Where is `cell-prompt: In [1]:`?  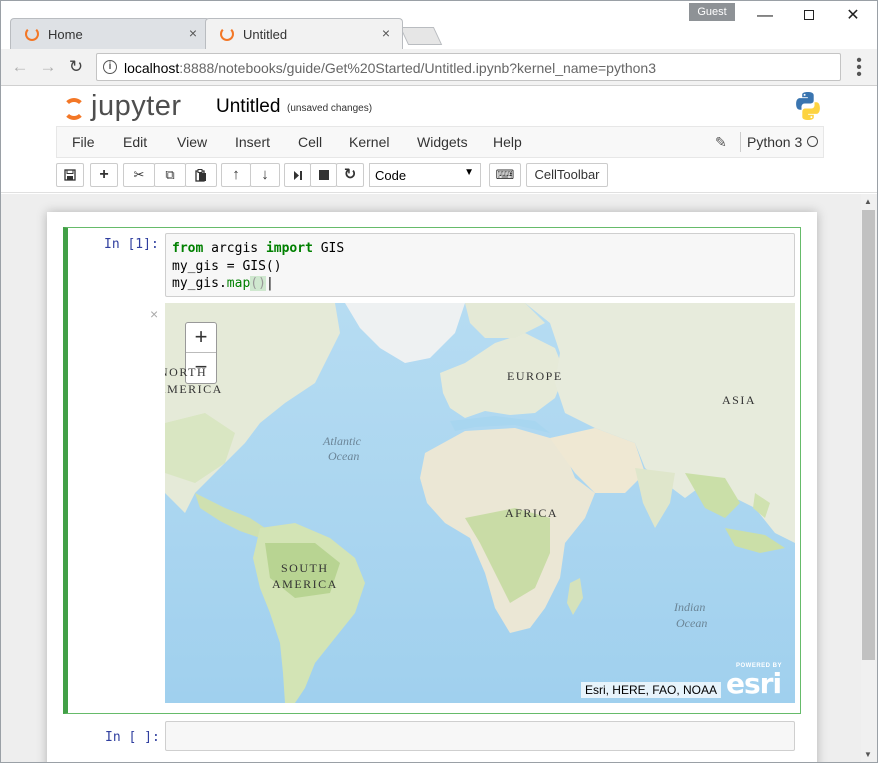
cell-prompt: In [1]: is located at coordinates (131, 244).